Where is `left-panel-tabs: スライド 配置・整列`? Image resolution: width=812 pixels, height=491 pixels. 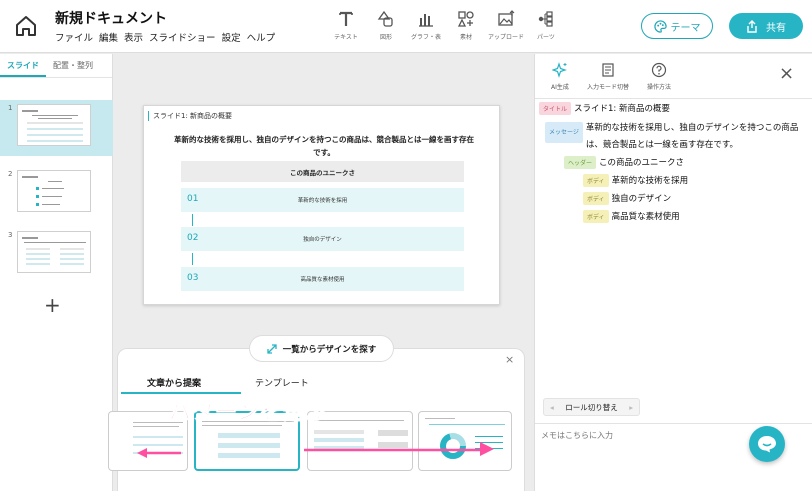
left-panel-tabs: スライド 配置・整列 is located at coordinates (56, 66).